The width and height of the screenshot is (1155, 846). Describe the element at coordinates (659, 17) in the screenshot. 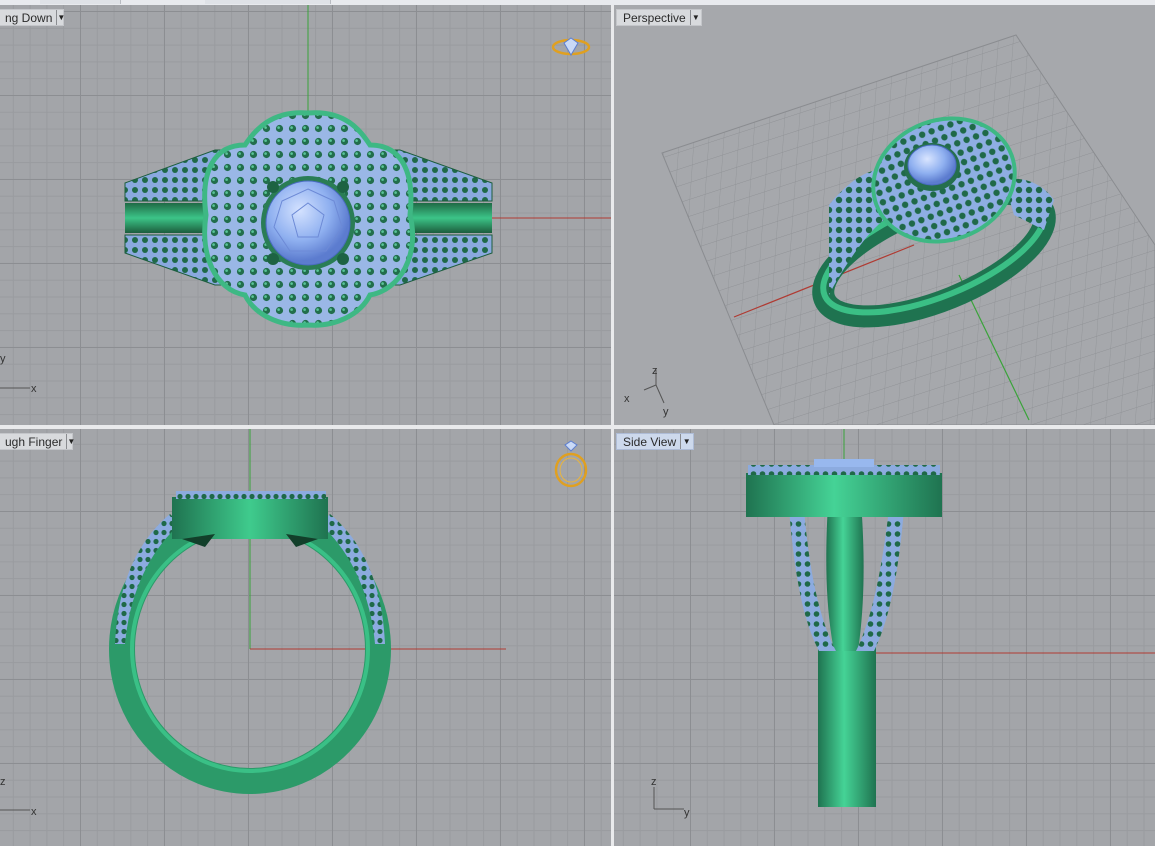

I see `viewport-label: Perspective ▼` at that location.